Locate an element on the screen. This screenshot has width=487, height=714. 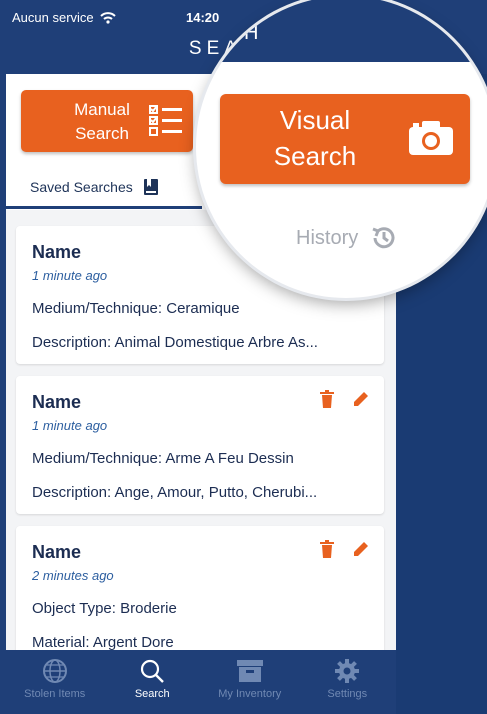
saved-searches-label: Saved Searches is located at coordinates (81, 187).